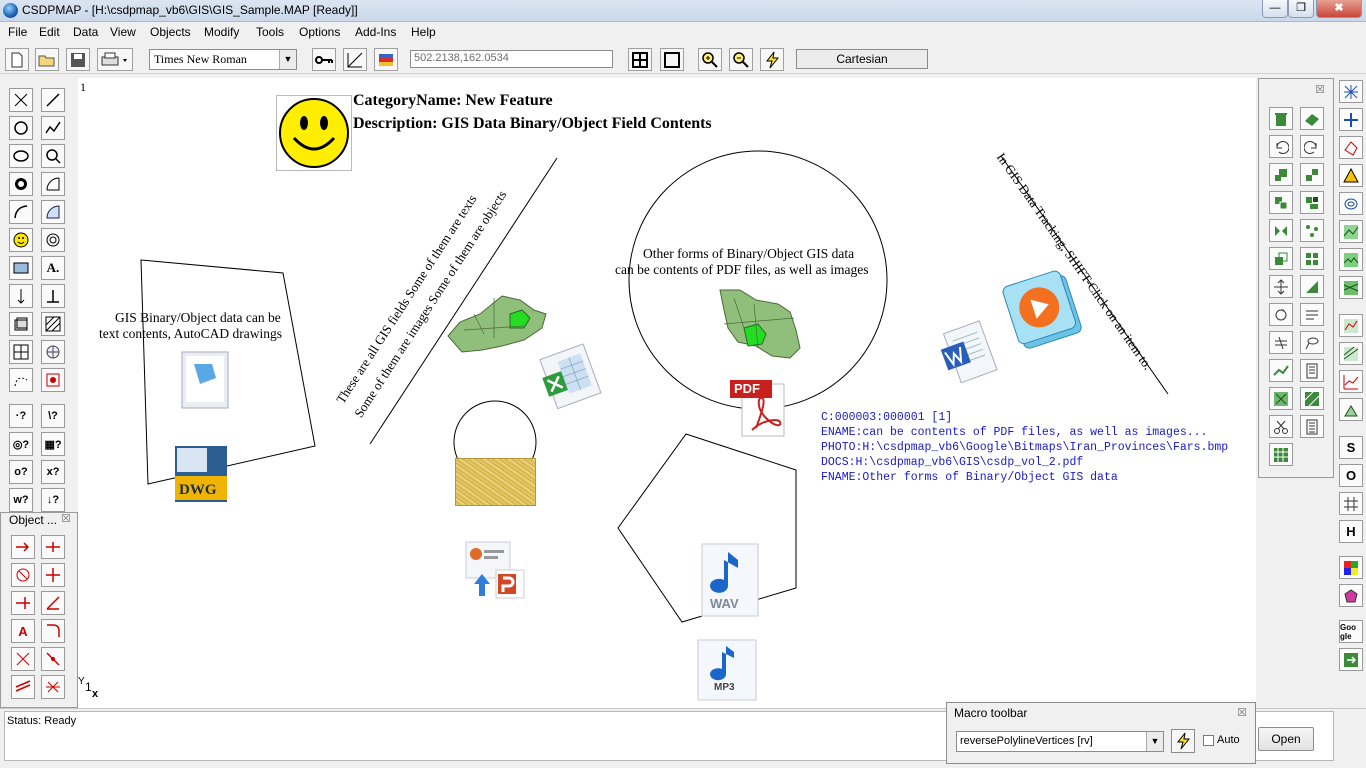 The image size is (1366, 768). Describe the element at coordinates (728, 670) in the screenshot. I see `mp3-file-icon: MP3` at that location.